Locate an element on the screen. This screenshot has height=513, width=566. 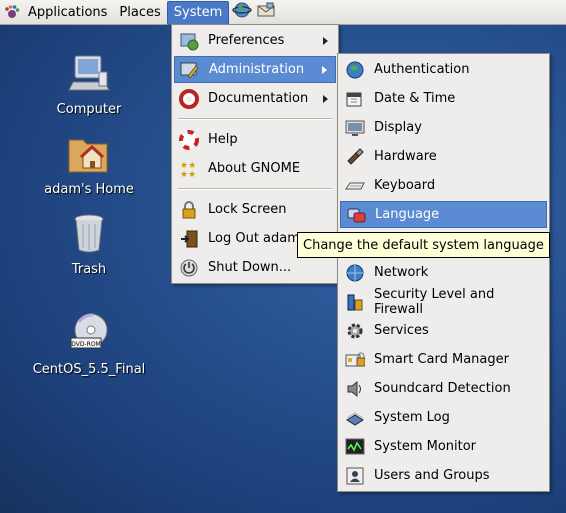
menu-item-label: Hardware is located at coordinates (405, 156).